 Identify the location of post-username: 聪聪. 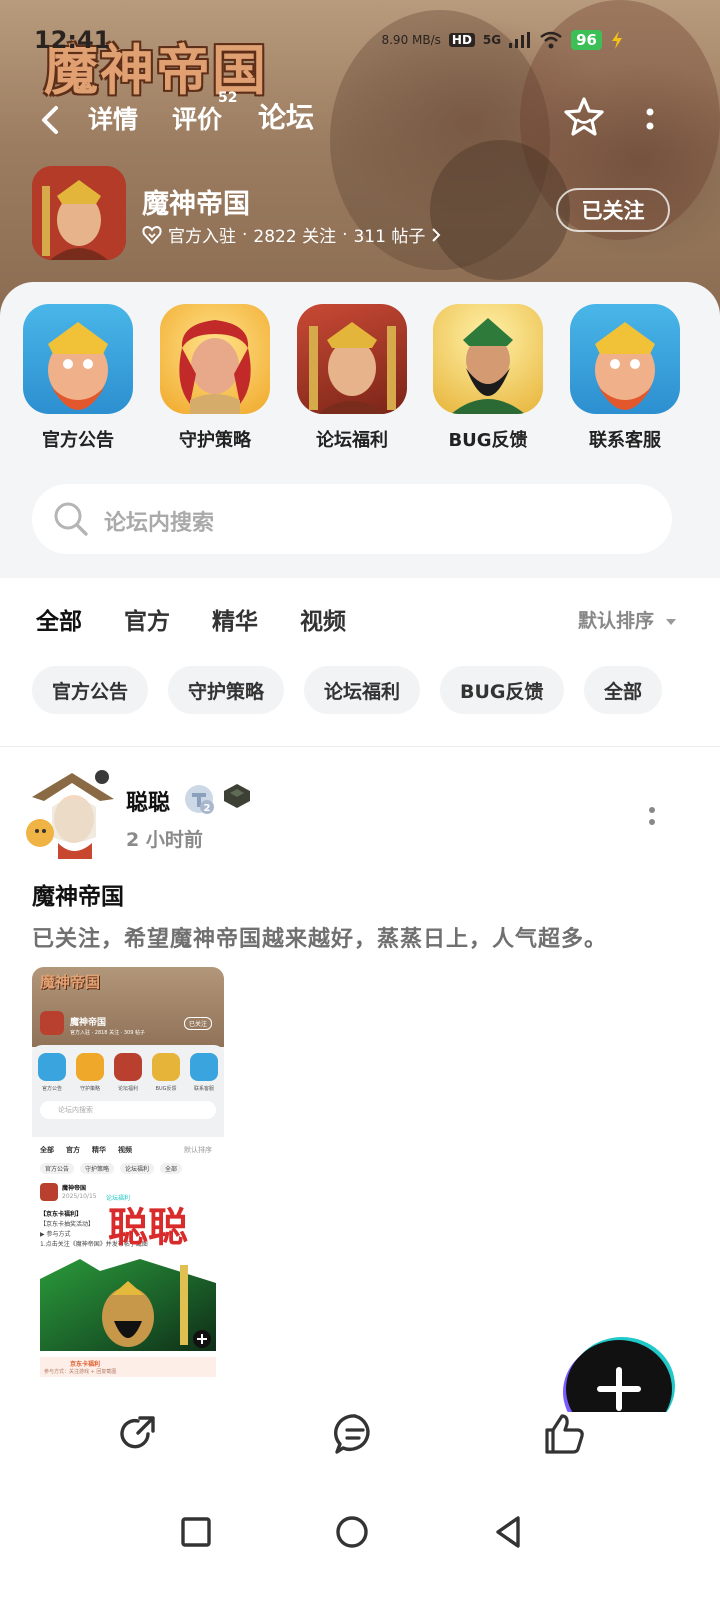
(148, 801).